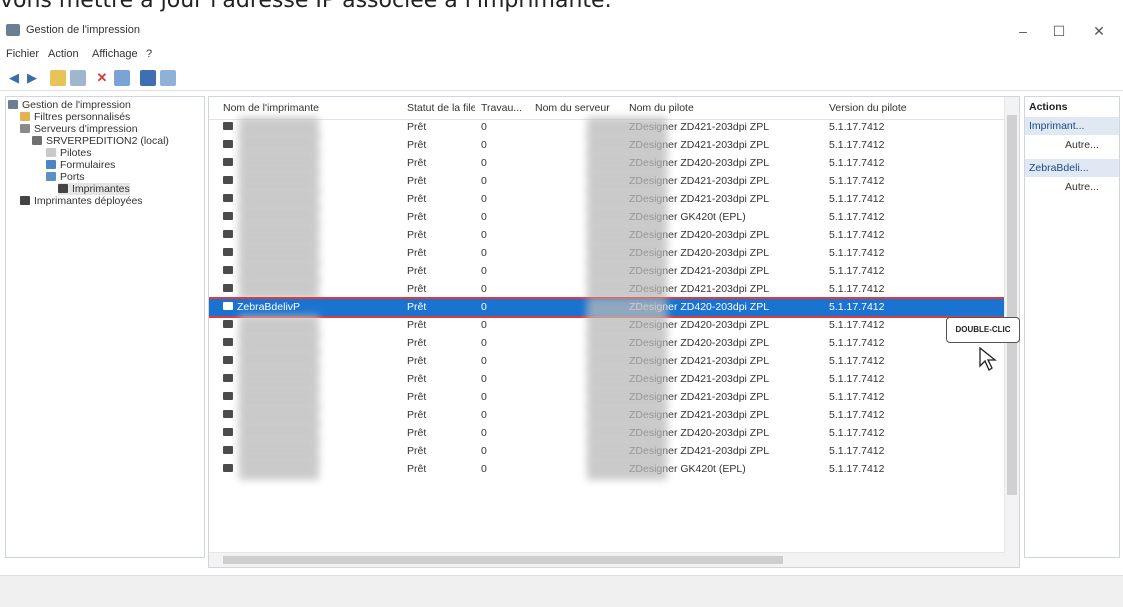 The height and width of the screenshot is (607, 1123). Describe the element at coordinates (69, 105) in the screenshot. I see `tree-item-root: Gestion de l'impression` at that location.